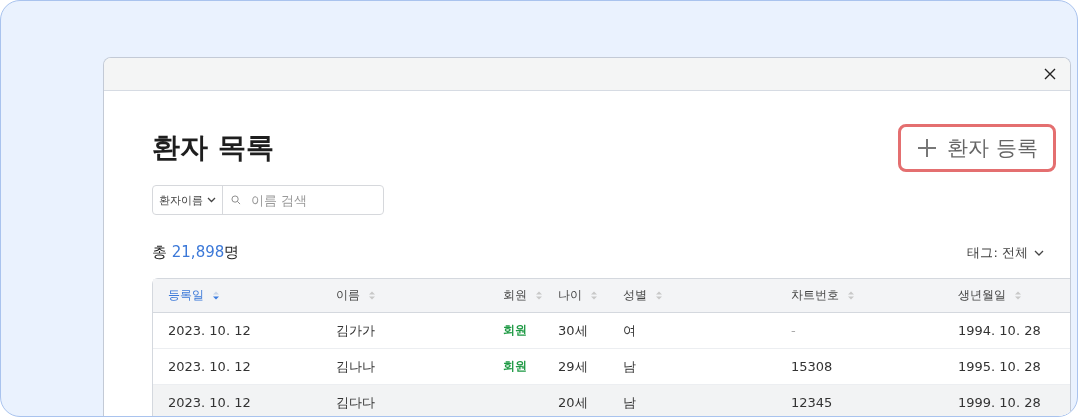 This screenshot has height=418, width=1080. I want to click on table-cell: 김가가, so click(355, 330).